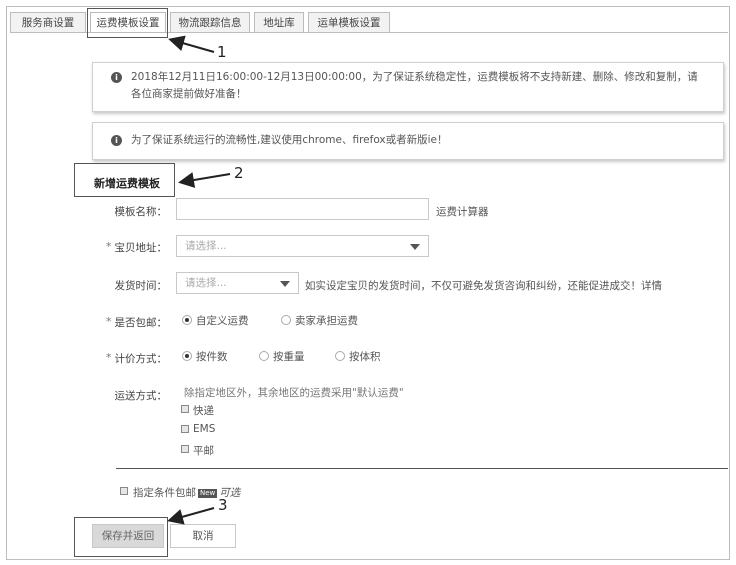  I want to click on callout-arrows, so click(199, 280).